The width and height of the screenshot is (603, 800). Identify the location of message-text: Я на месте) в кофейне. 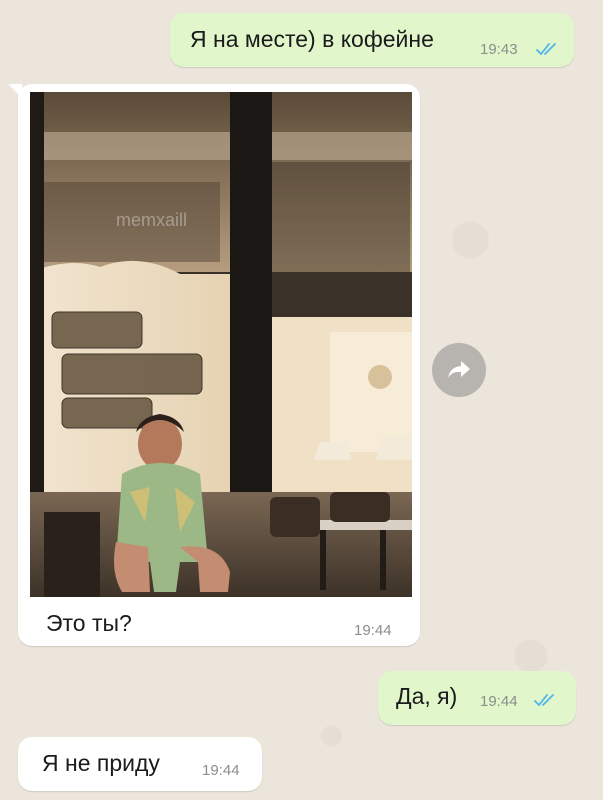
(312, 39).